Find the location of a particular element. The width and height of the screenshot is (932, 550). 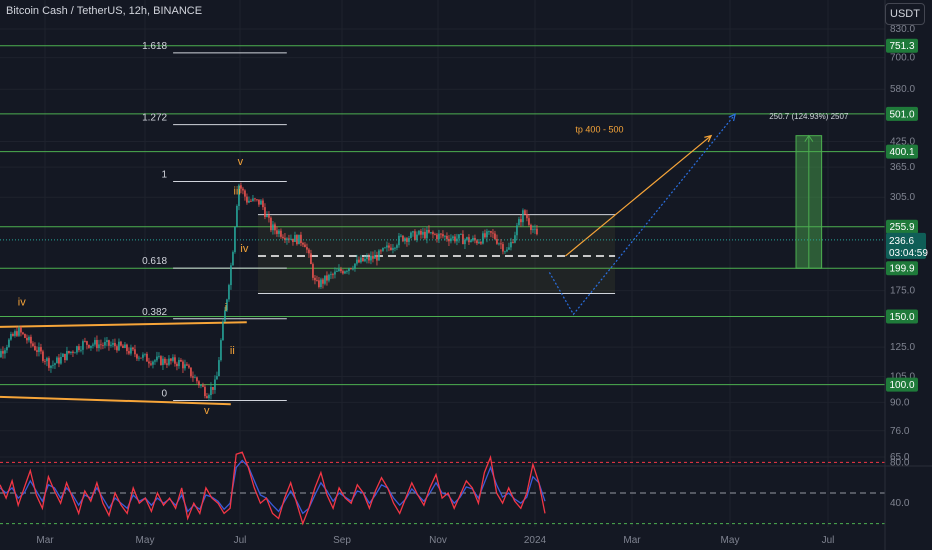

time-axis-tick: Jul is located at coordinates (240, 540).